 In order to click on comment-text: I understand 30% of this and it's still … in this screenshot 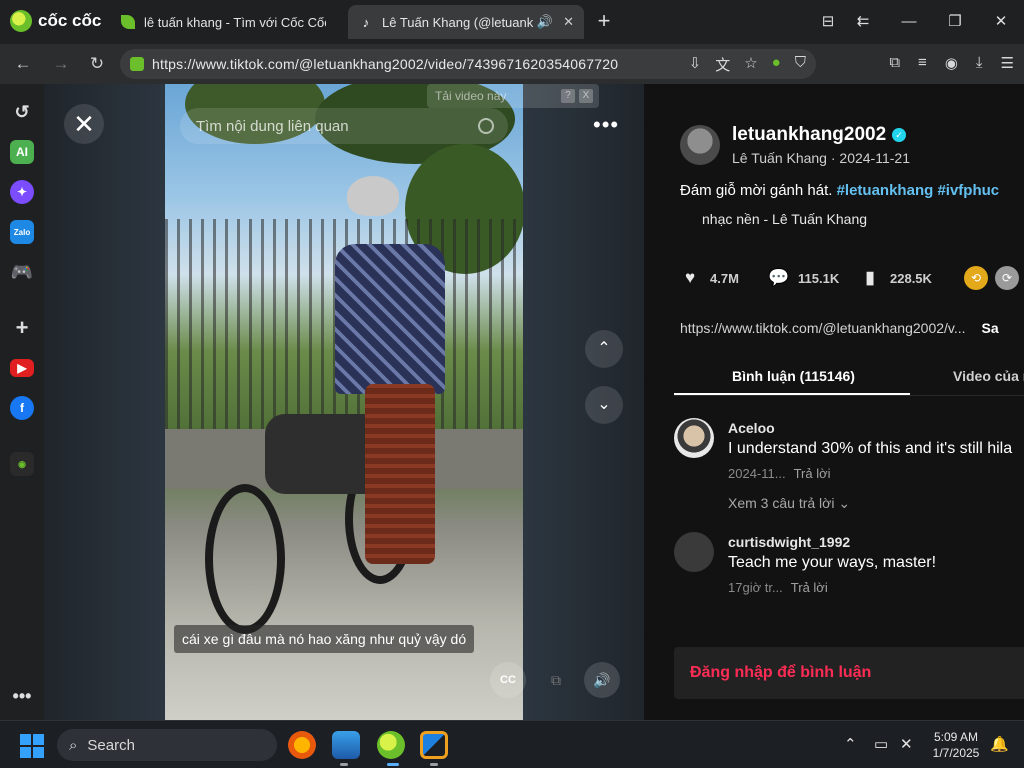, I will do `click(870, 448)`.